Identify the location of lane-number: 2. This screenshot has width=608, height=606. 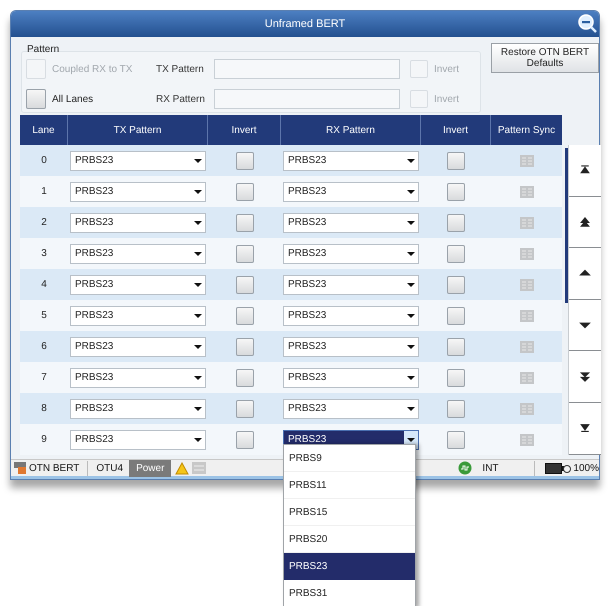
(44, 223).